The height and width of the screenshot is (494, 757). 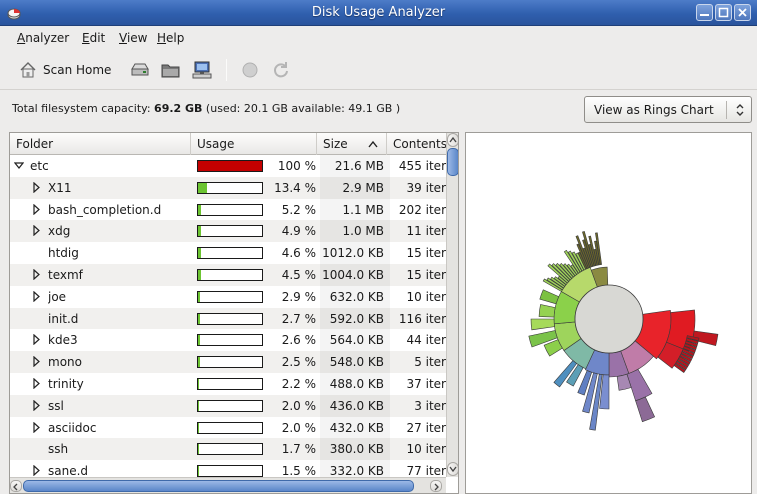 What do you see at coordinates (356, 318) in the screenshot?
I see `folder-size: 592.0 KB` at bounding box center [356, 318].